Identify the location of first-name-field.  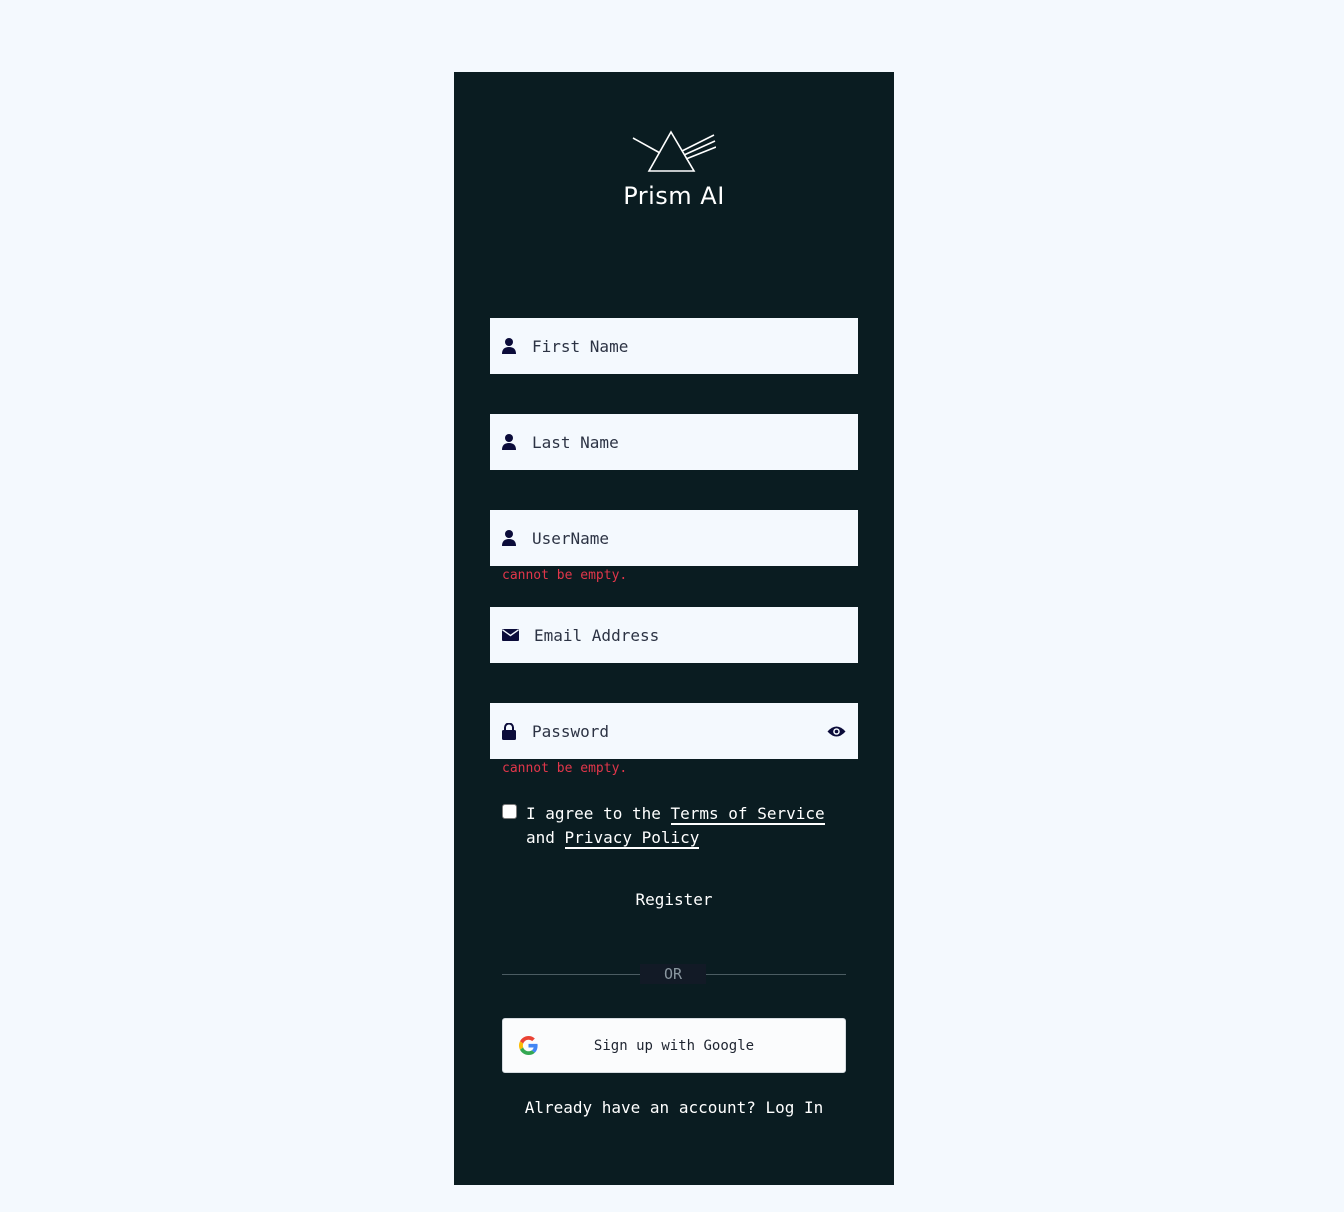
(674, 346).